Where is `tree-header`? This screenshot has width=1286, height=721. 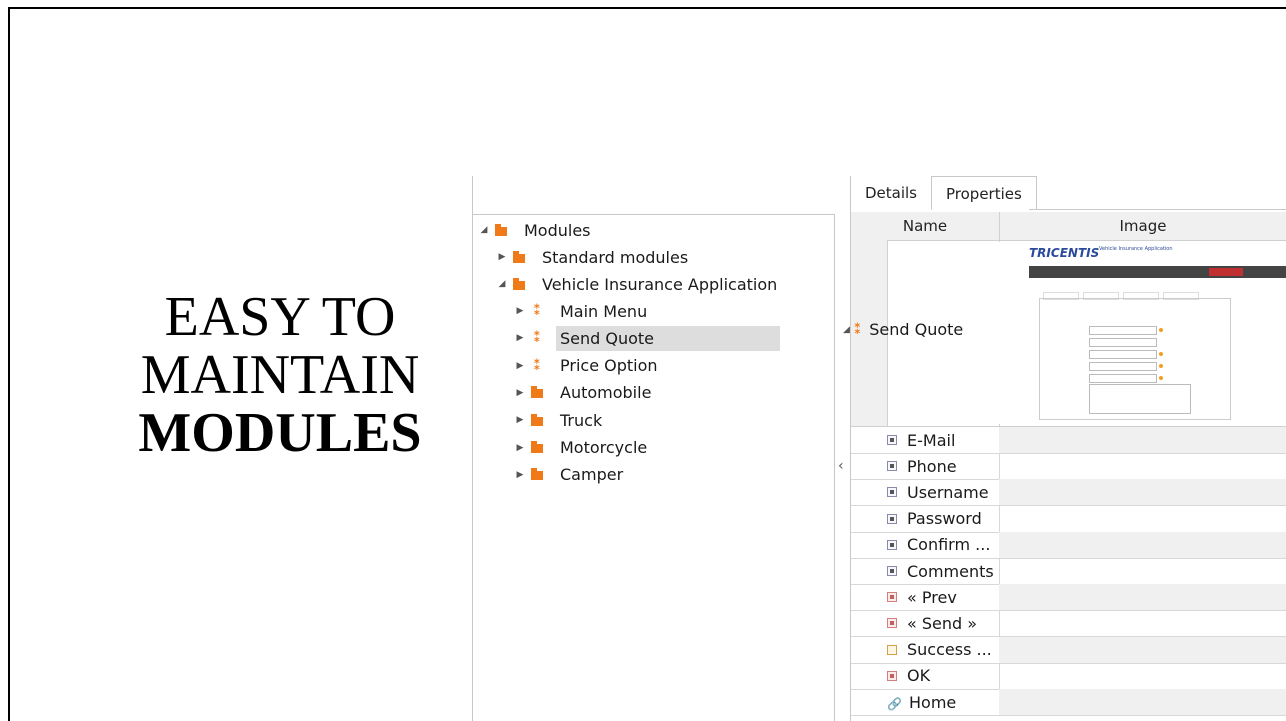 tree-header is located at coordinates (654, 195).